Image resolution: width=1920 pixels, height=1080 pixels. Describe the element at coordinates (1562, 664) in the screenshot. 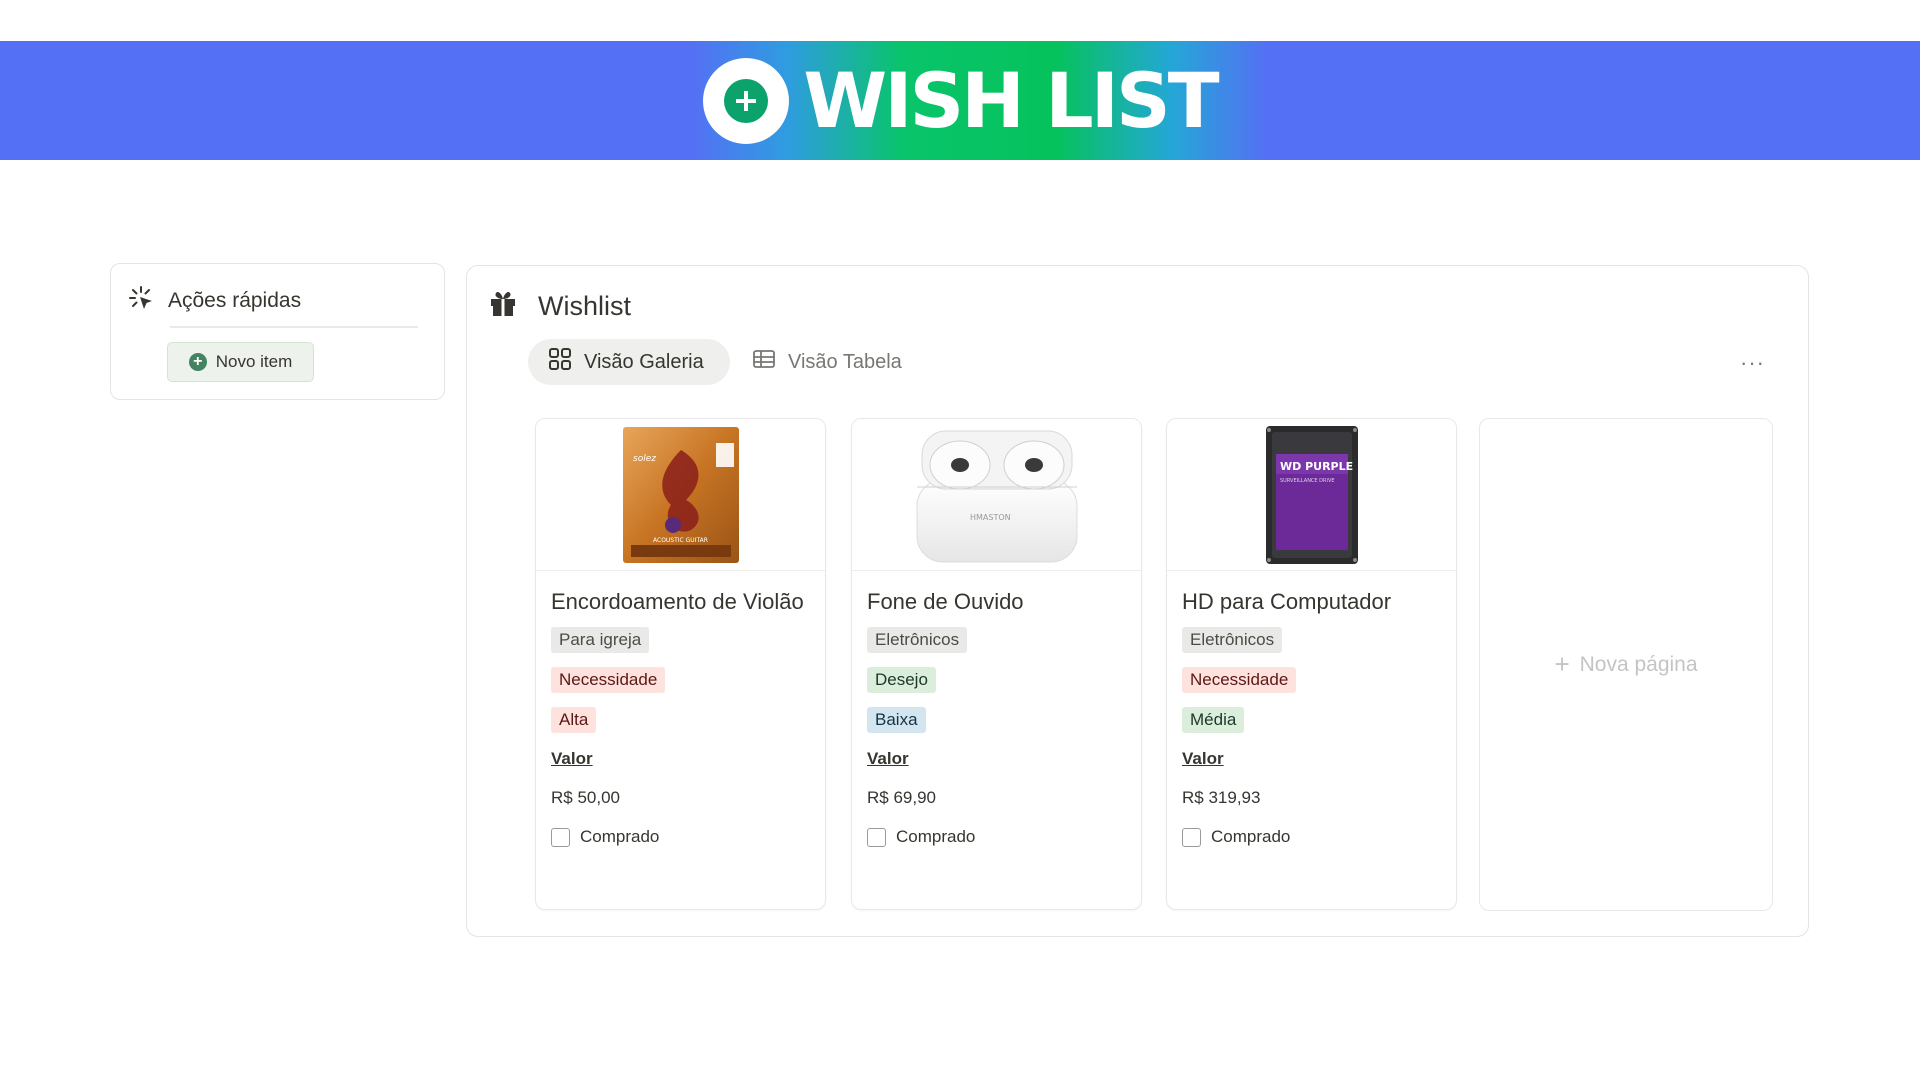

I see `plus-icon: +` at that location.